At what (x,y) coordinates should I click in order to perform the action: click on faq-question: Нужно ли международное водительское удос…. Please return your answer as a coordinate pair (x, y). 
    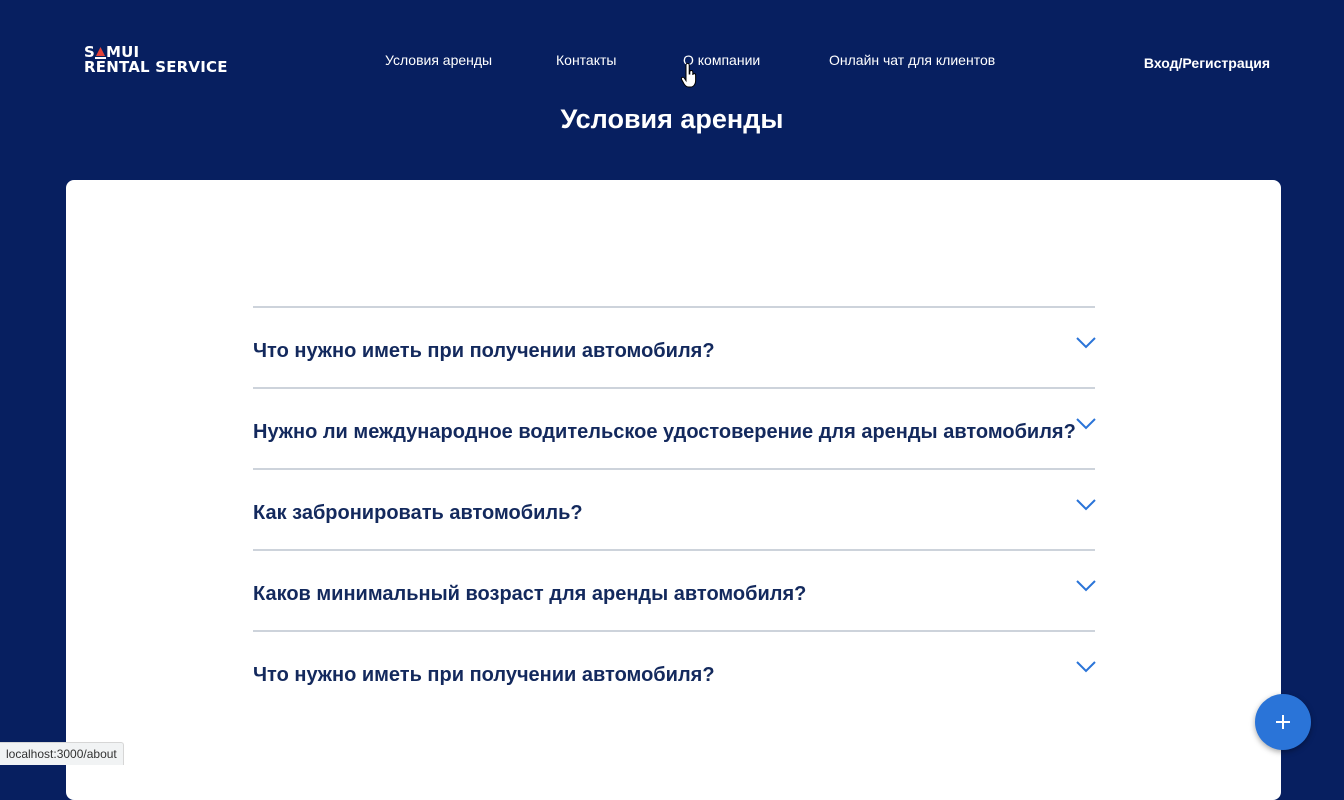
    Looking at the image, I should click on (664, 432).